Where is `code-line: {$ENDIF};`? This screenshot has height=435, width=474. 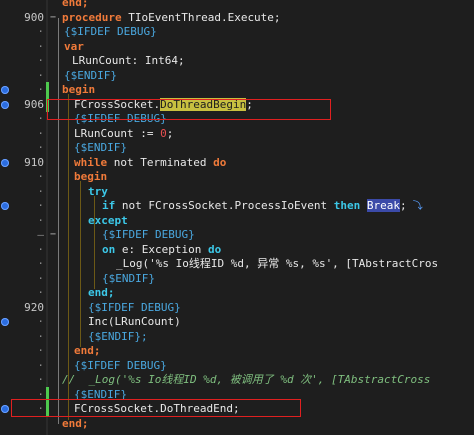 code-line: {$ENDIF}; is located at coordinates (118, 336).